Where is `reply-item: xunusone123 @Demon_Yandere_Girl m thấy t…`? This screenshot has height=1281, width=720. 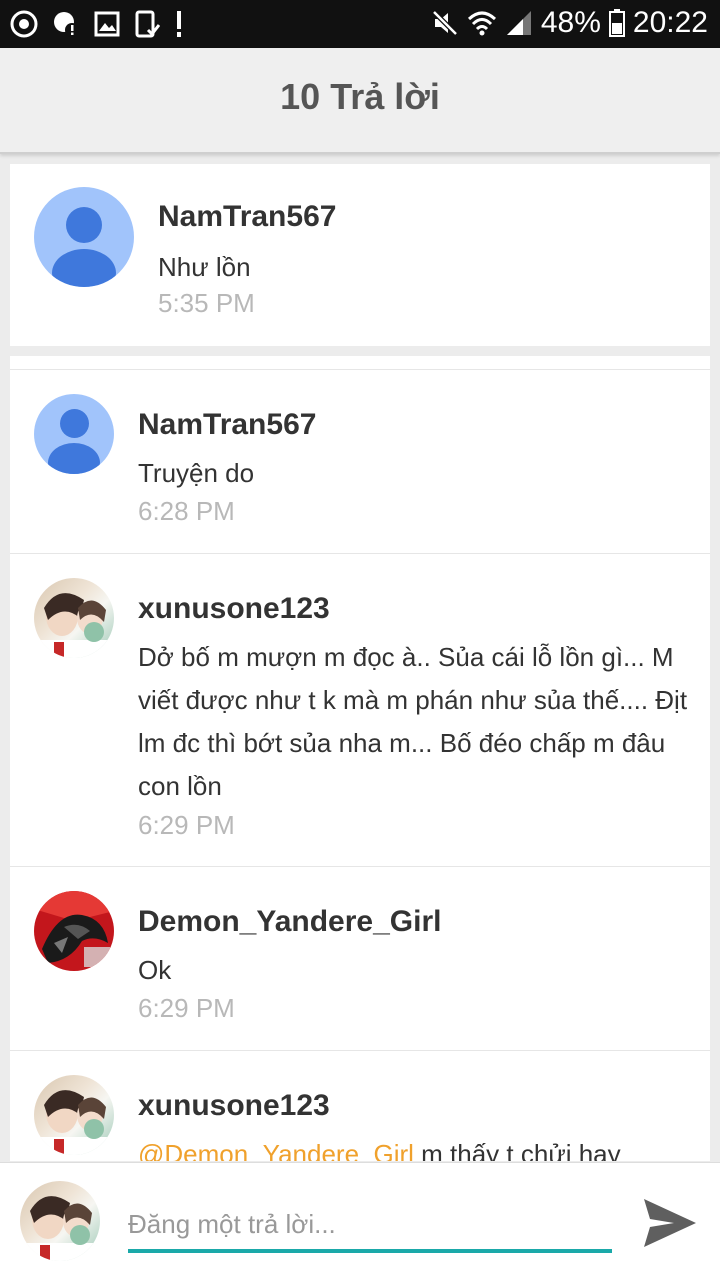
reply-item: xunusone123 @Demon_Yandere_Girl m thấy t… is located at coordinates (360, 1105).